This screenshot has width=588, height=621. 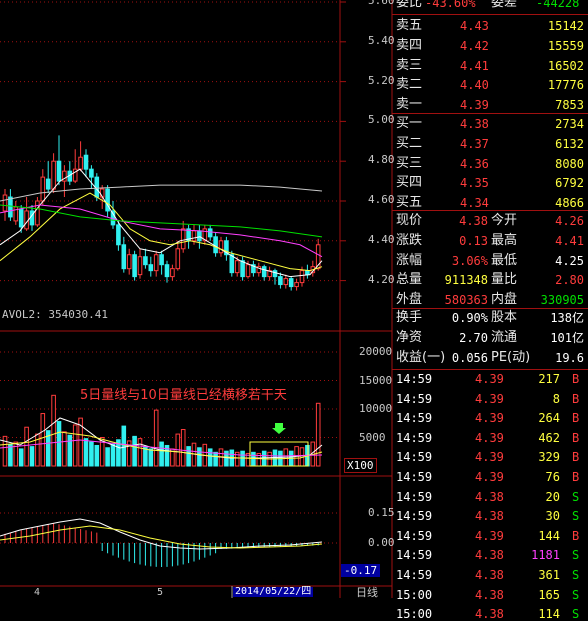 What do you see at coordinates (569, 163) in the screenshot?
I see `buy-level-volume: 8080` at bounding box center [569, 163].